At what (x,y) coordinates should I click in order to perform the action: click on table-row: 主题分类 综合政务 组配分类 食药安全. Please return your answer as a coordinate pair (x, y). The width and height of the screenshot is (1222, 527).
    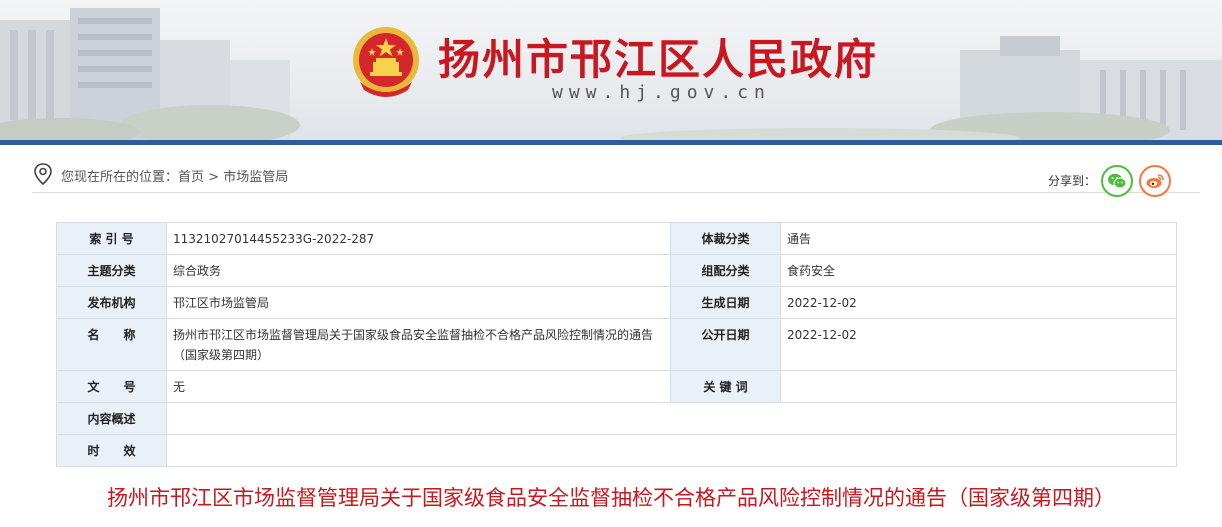
    Looking at the image, I should click on (616, 270).